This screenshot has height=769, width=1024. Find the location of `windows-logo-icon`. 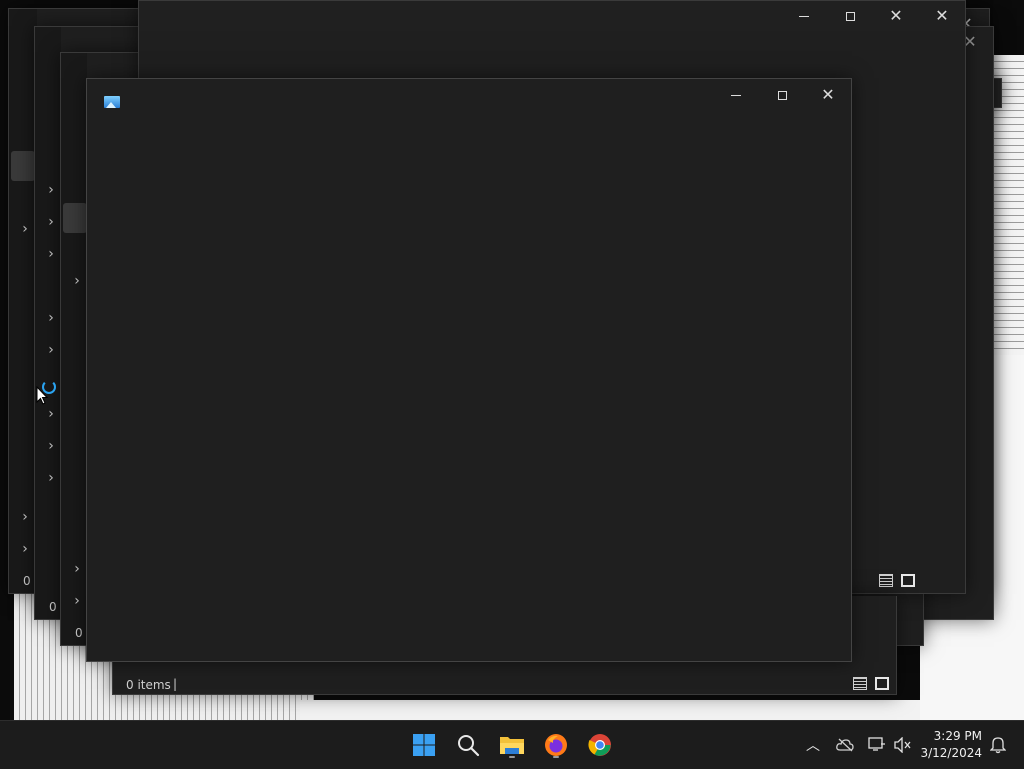

windows-logo-icon is located at coordinates (424, 745).